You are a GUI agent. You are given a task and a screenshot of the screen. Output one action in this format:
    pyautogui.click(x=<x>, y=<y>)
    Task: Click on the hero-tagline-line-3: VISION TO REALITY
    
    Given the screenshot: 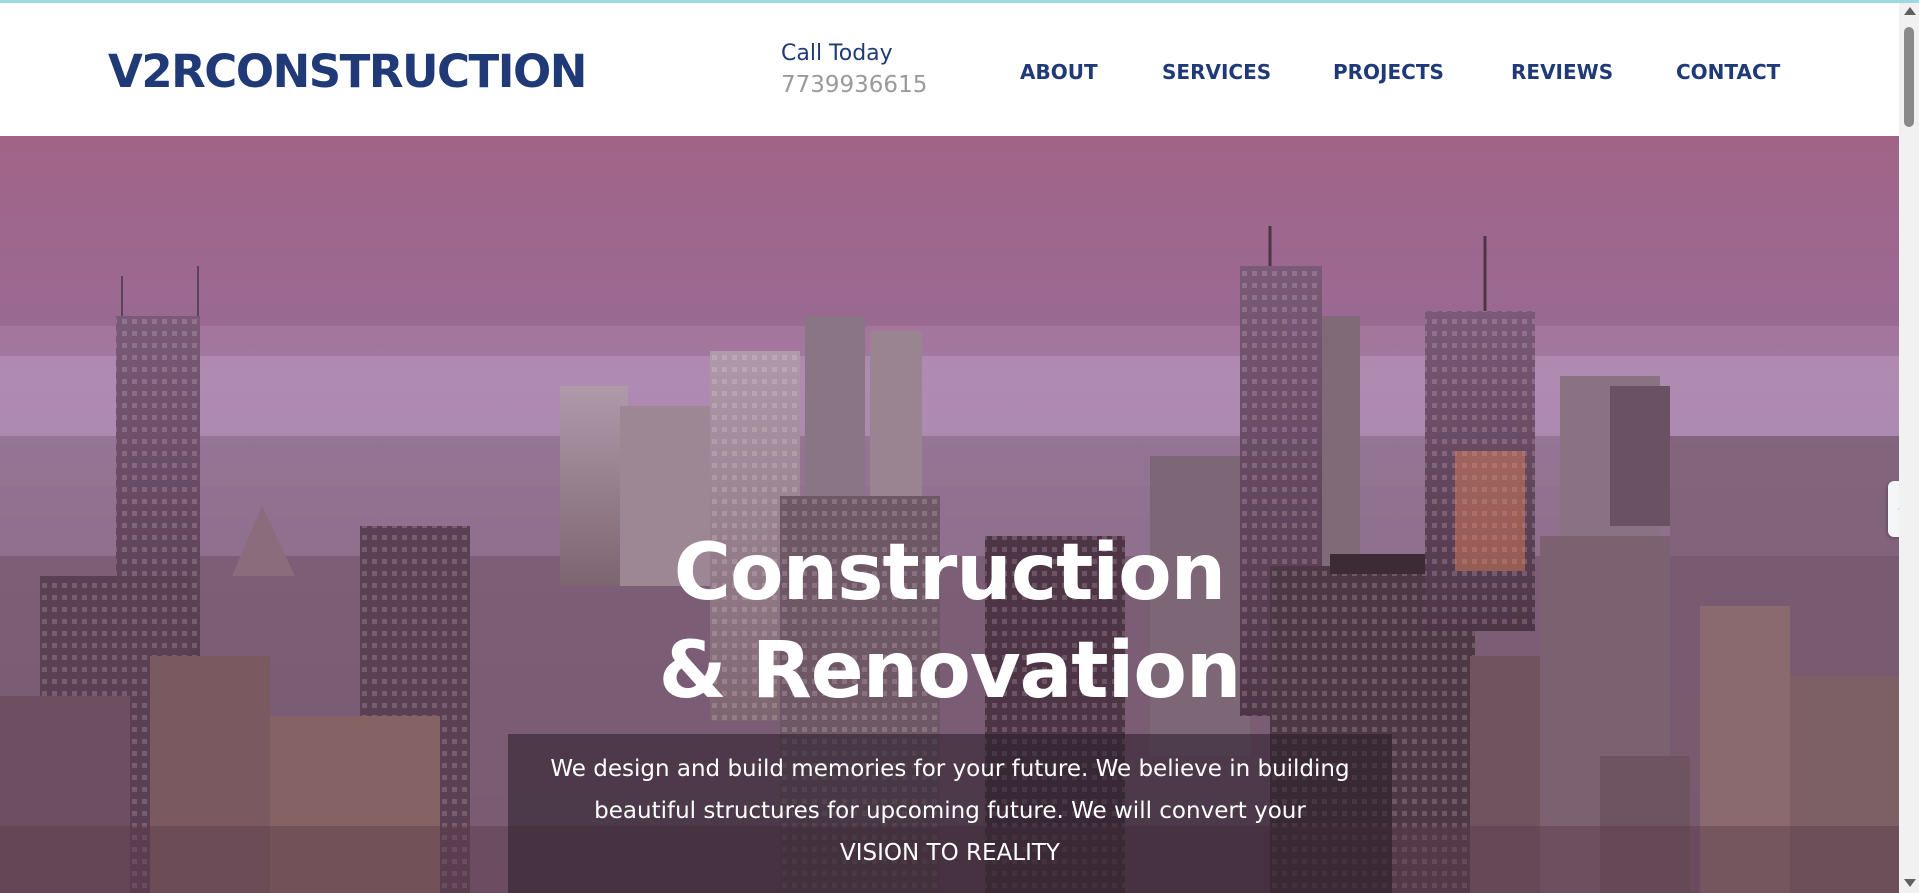 What is the action you would take?
    pyautogui.click(x=950, y=853)
    